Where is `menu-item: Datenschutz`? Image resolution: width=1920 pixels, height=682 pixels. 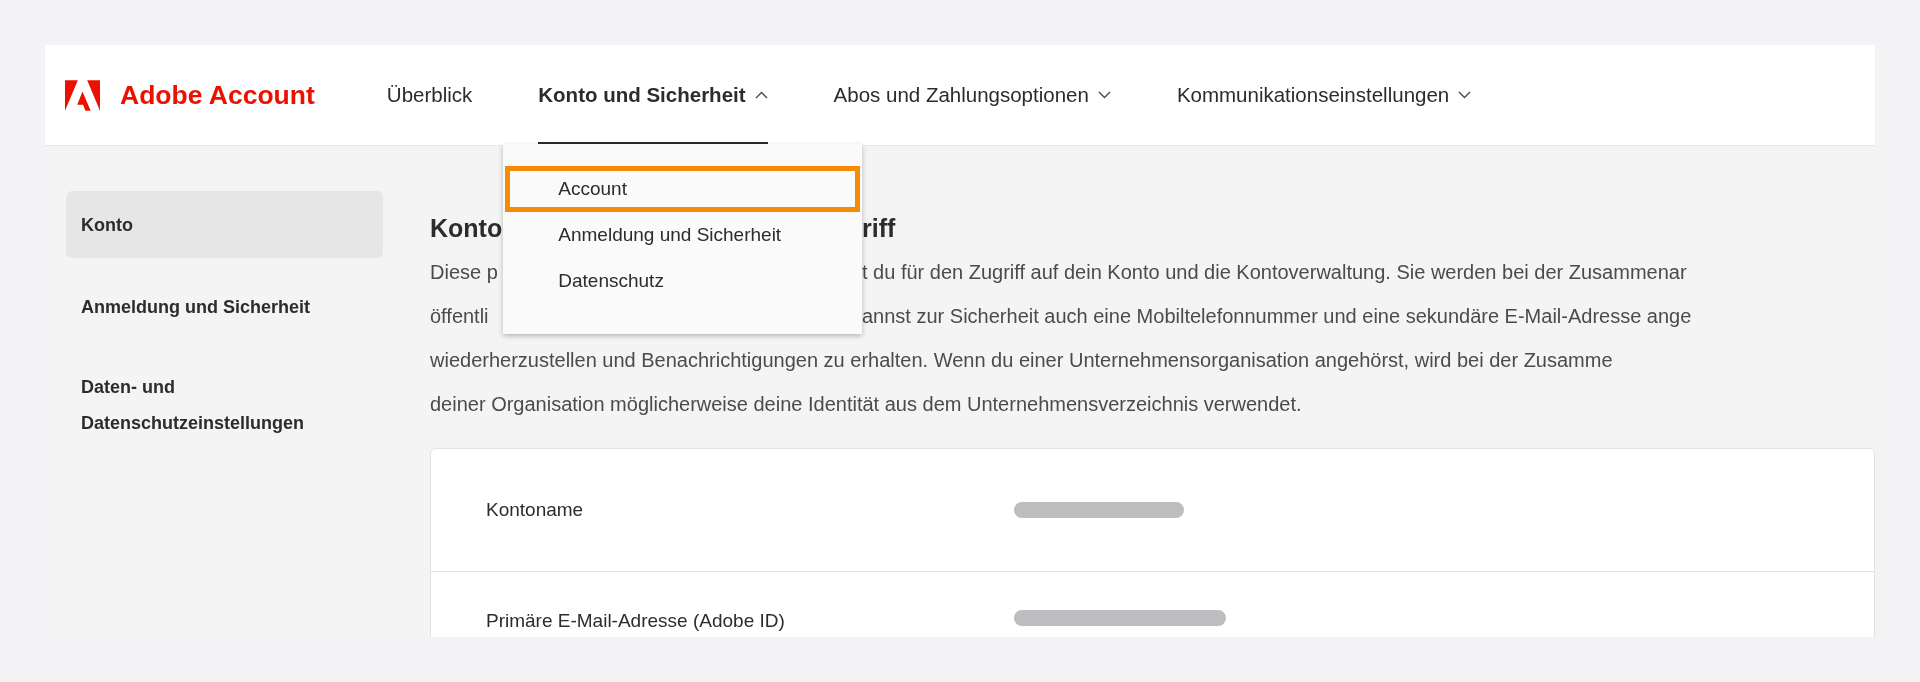 menu-item: Datenschutz is located at coordinates (683, 281).